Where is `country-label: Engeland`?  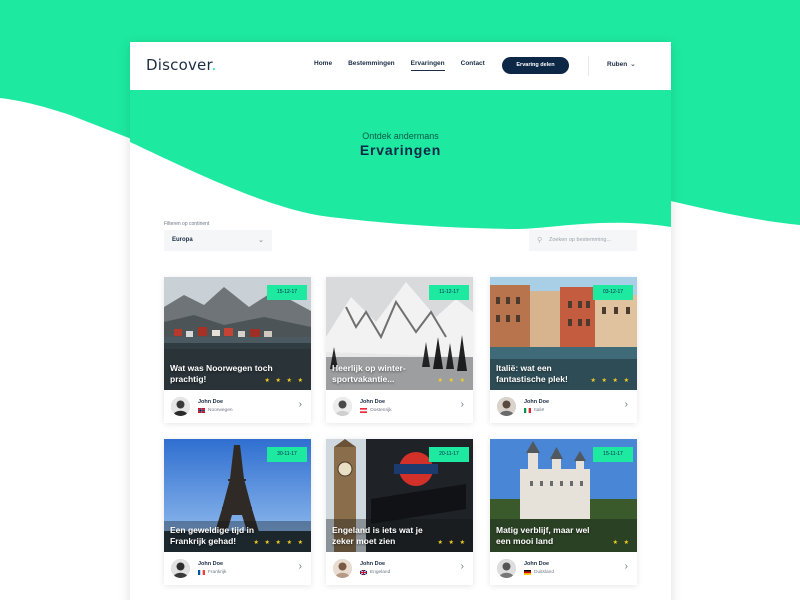
country-label: Engeland is located at coordinates (380, 572).